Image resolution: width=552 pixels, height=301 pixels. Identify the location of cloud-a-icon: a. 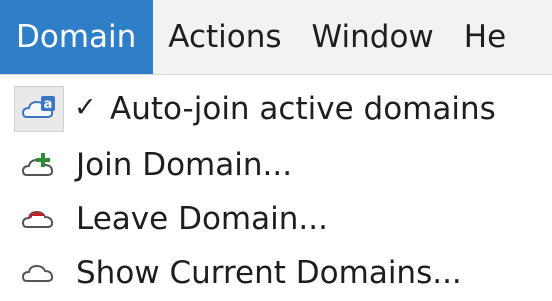
(39, 109).